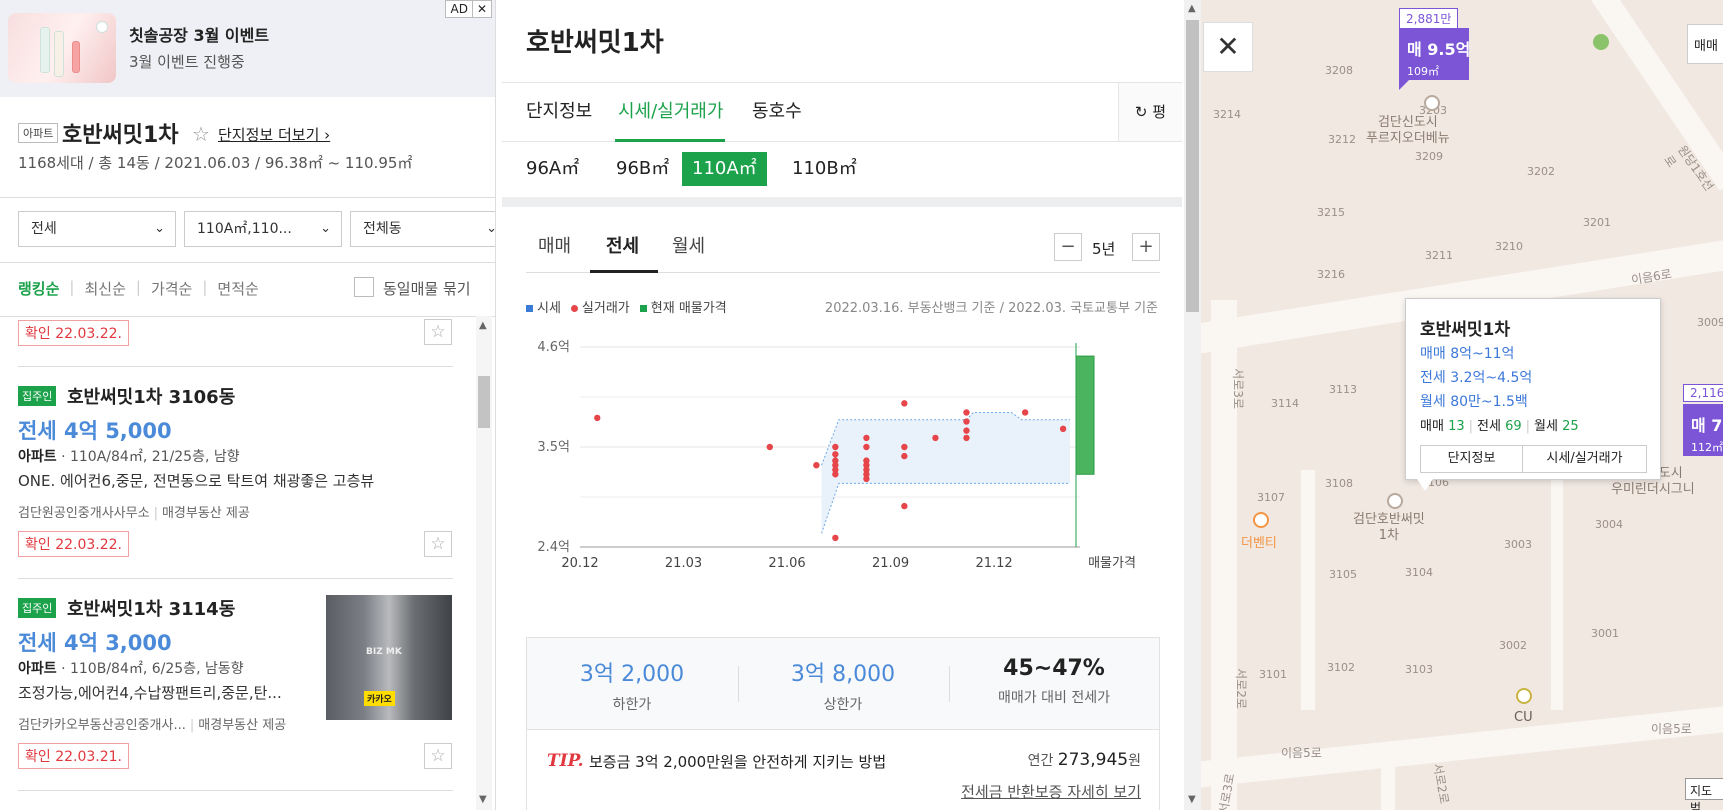 The height and width of the screenshot is (810, 1723). Describe the element at coordinates (389, 657) in the screenshot. I see `listing-thumbnail: BIZ MK 카카오` at that location.